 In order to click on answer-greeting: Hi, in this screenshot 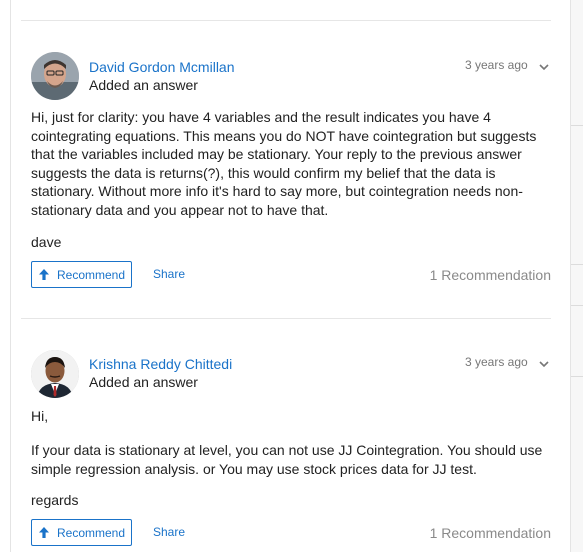, I will do `click(40, 416)`.